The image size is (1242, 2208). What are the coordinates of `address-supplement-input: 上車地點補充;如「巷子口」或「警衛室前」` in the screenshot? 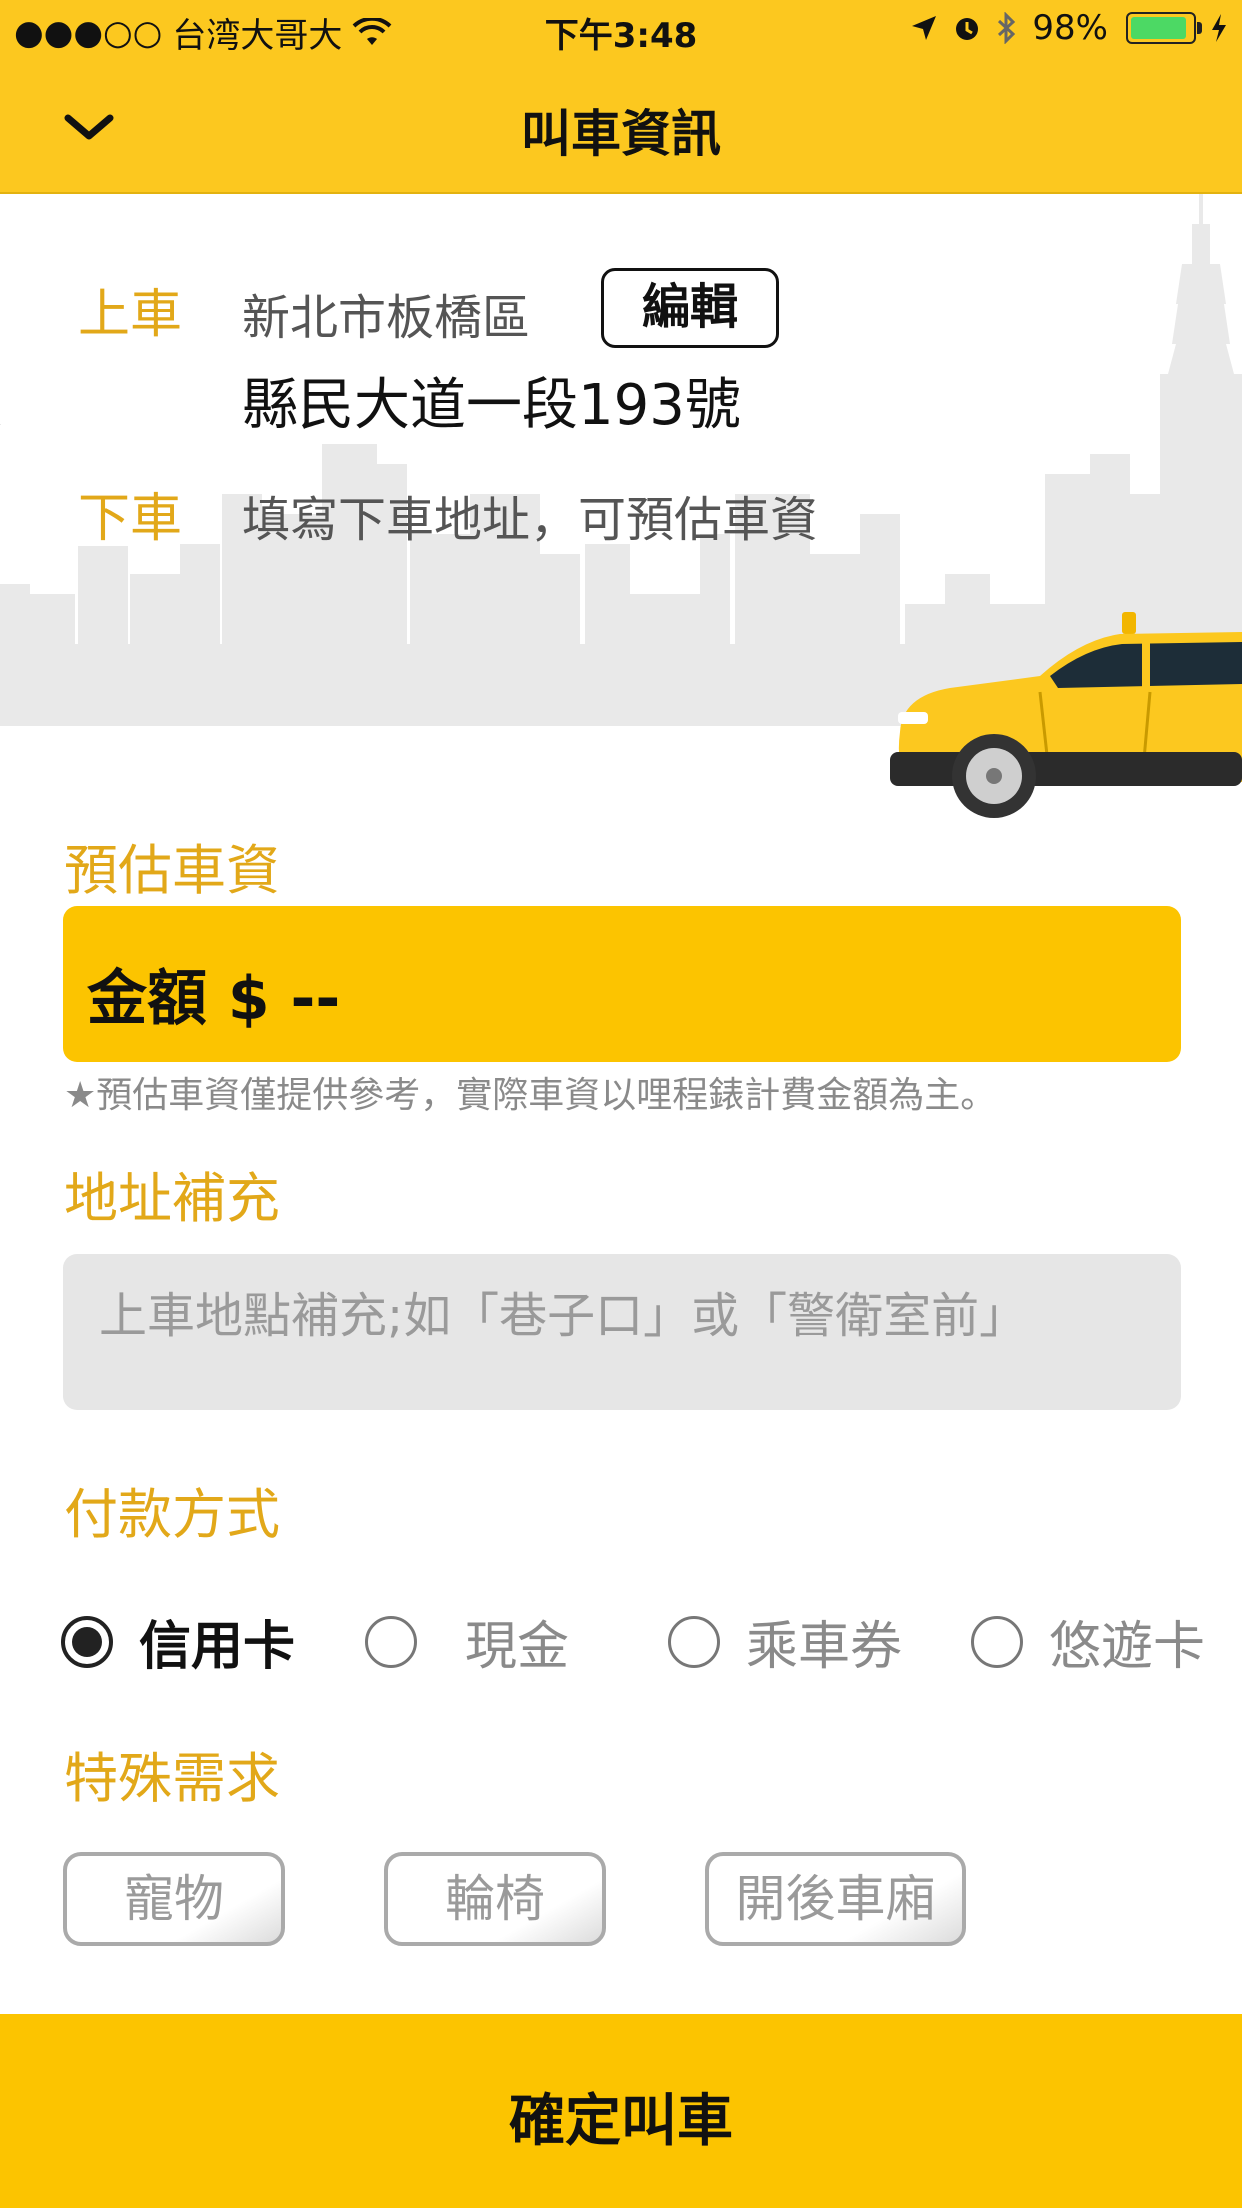 It's located at (622, 1332).